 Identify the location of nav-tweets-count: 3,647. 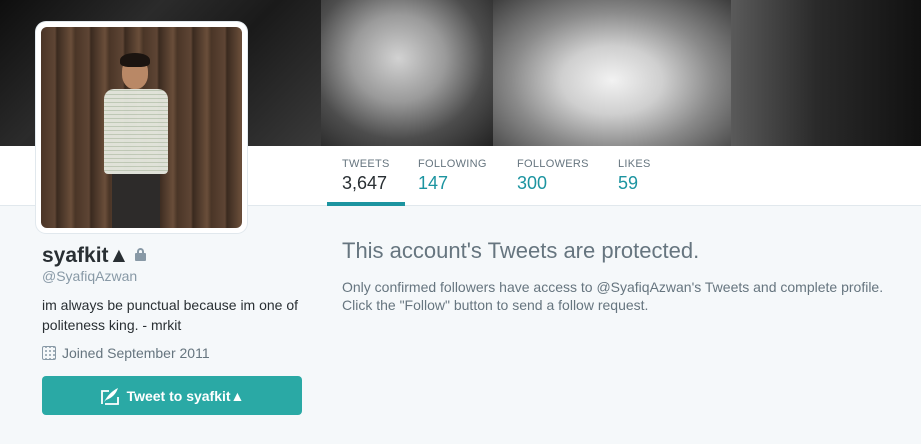
(365, 183).